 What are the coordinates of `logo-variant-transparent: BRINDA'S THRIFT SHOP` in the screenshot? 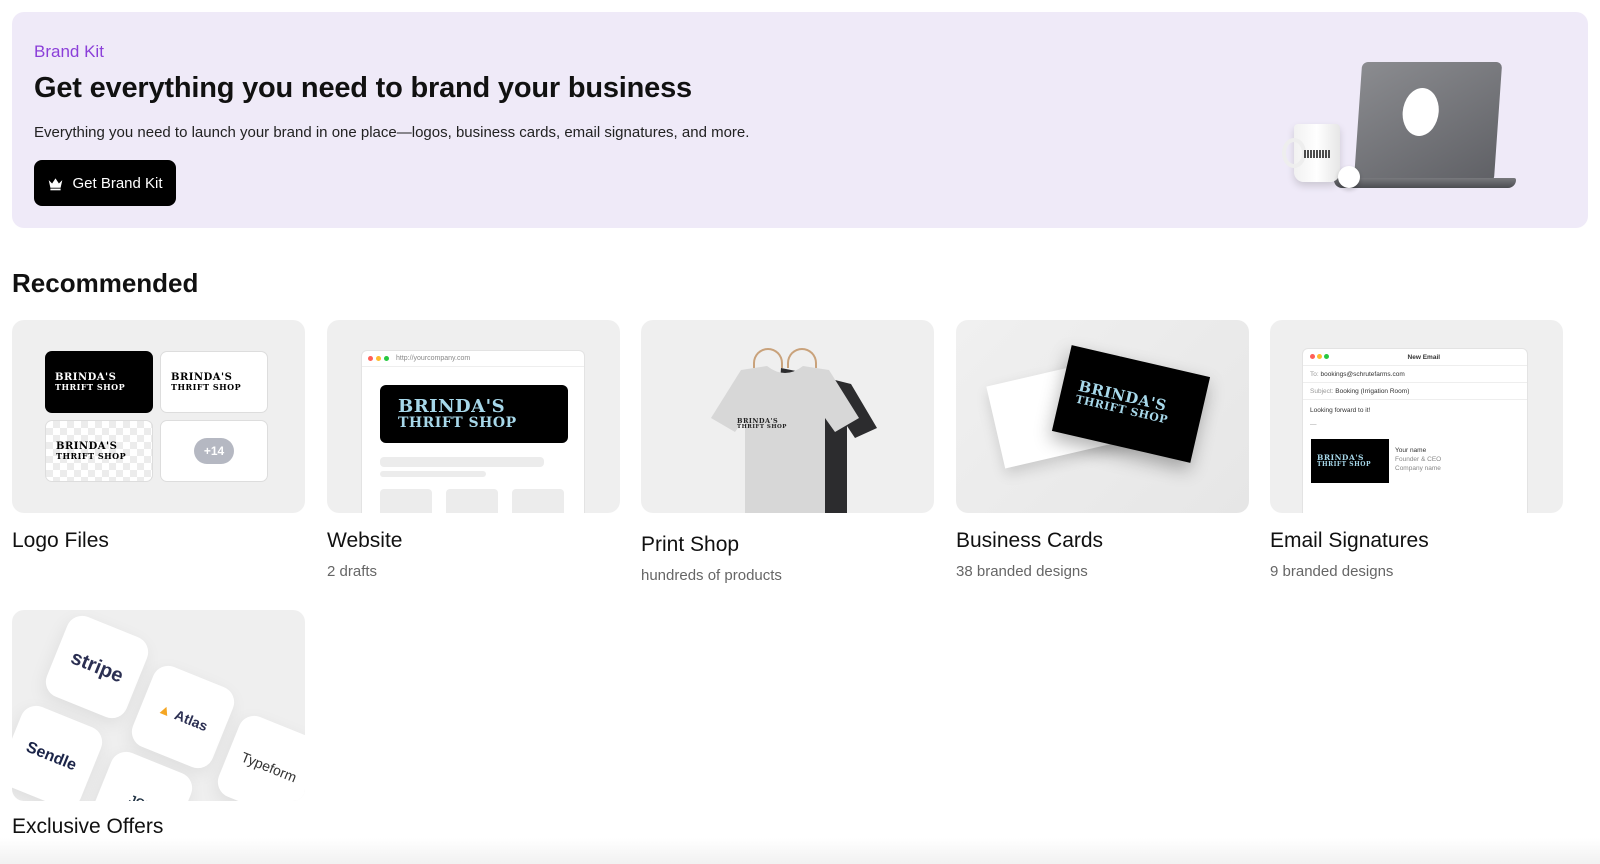 It's located at (99, 451).